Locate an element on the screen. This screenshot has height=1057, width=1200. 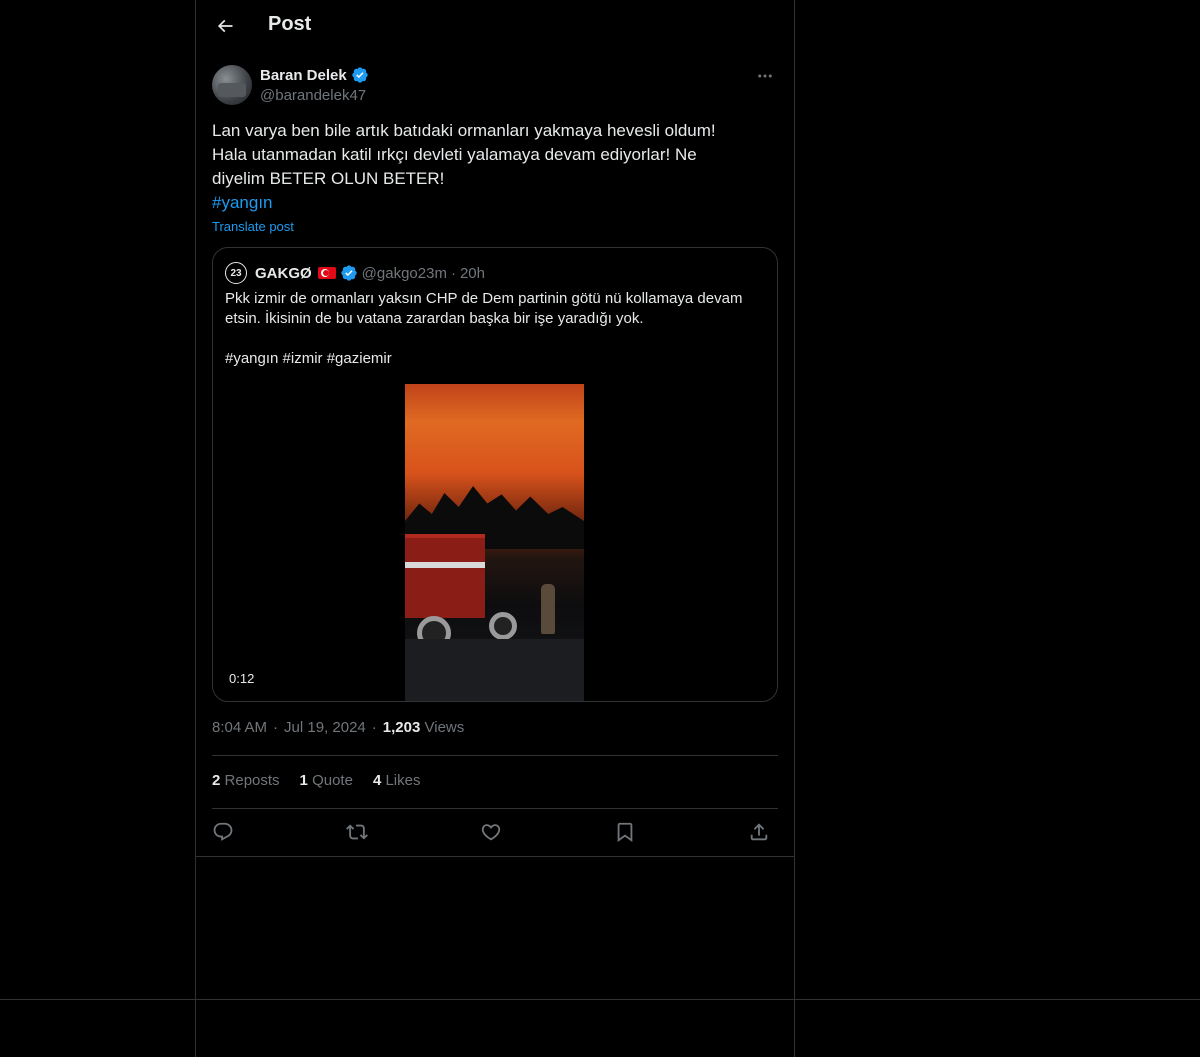
bookmark-button is located at coordinates (625, 832).